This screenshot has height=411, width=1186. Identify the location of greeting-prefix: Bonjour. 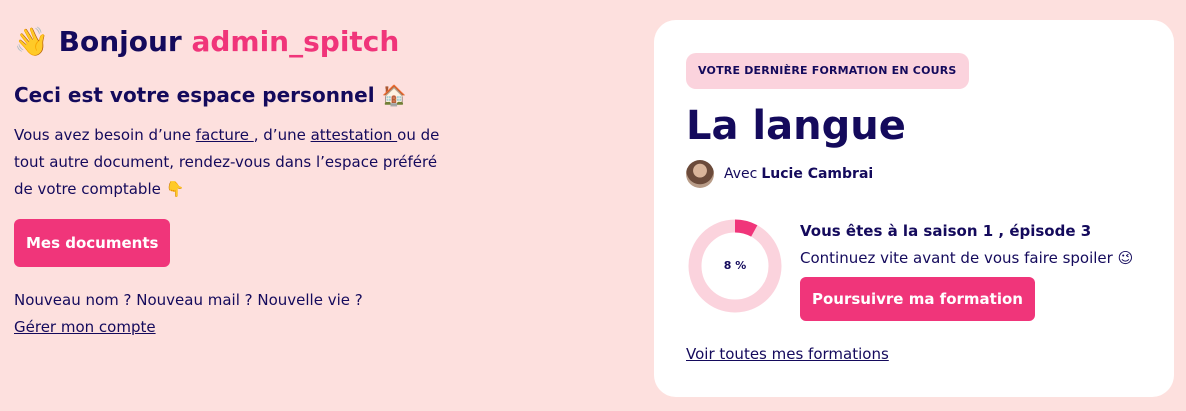
(120, 41).